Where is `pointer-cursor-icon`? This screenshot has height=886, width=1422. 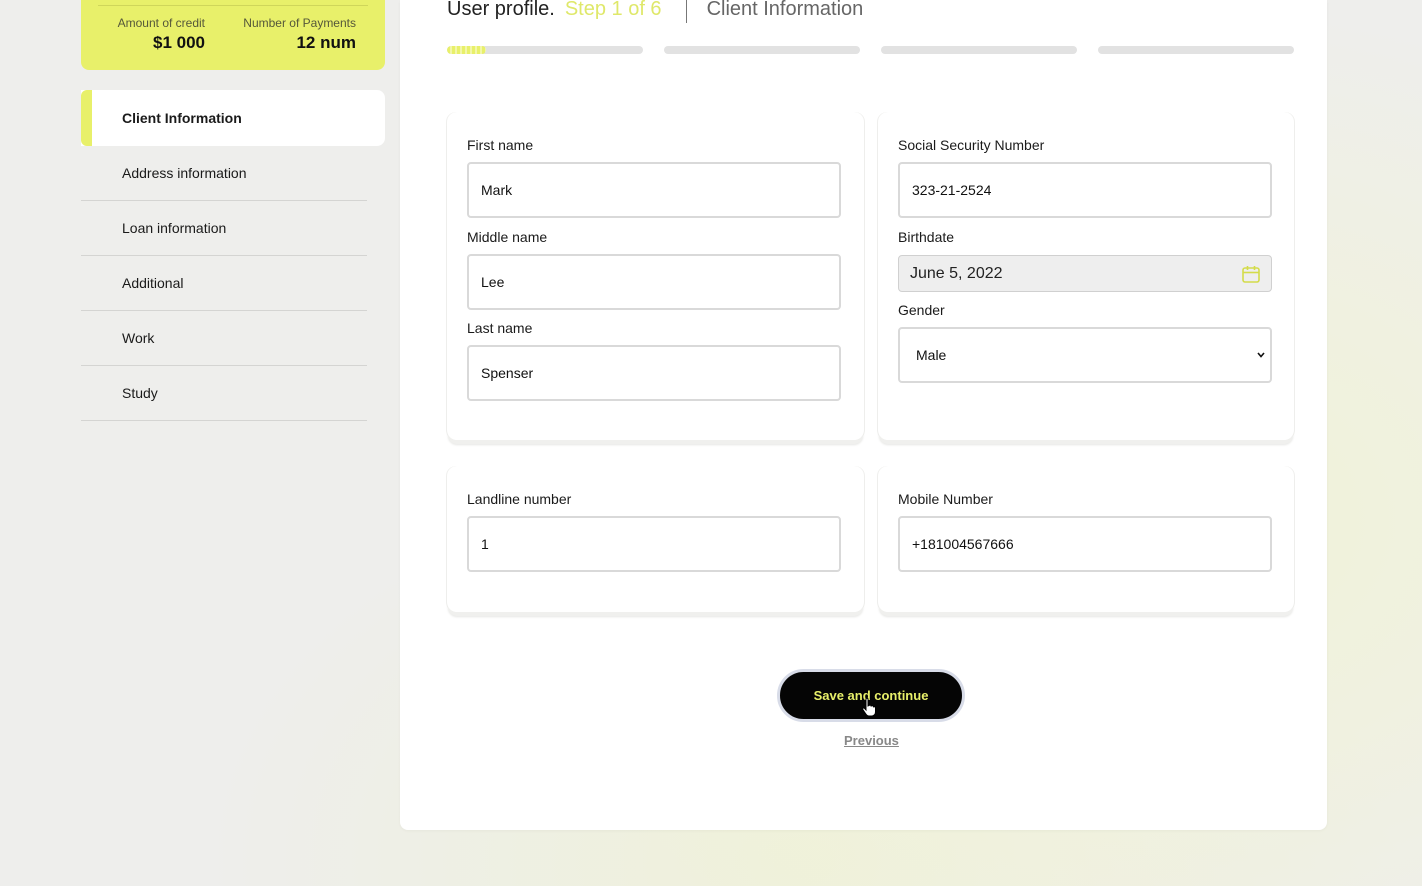 pointer-cursor-icon is located at coordinates (869, 707).